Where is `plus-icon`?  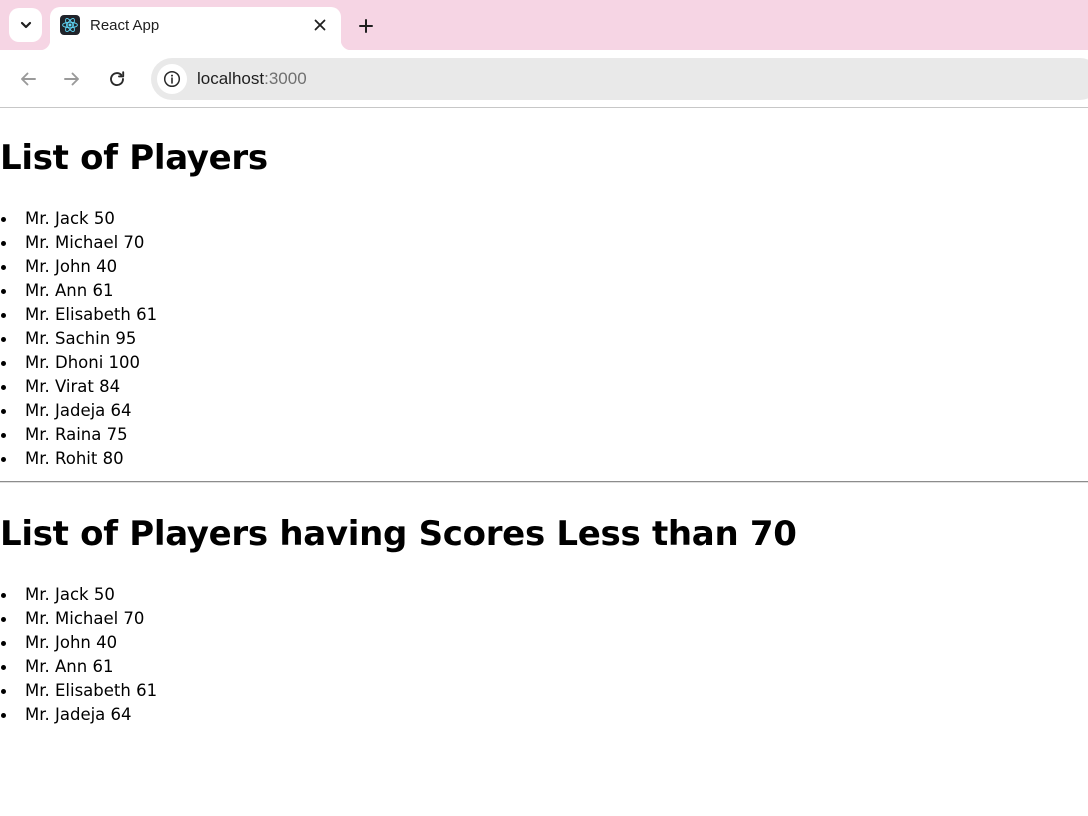
plus-icon is located at coordinates (366, 26).